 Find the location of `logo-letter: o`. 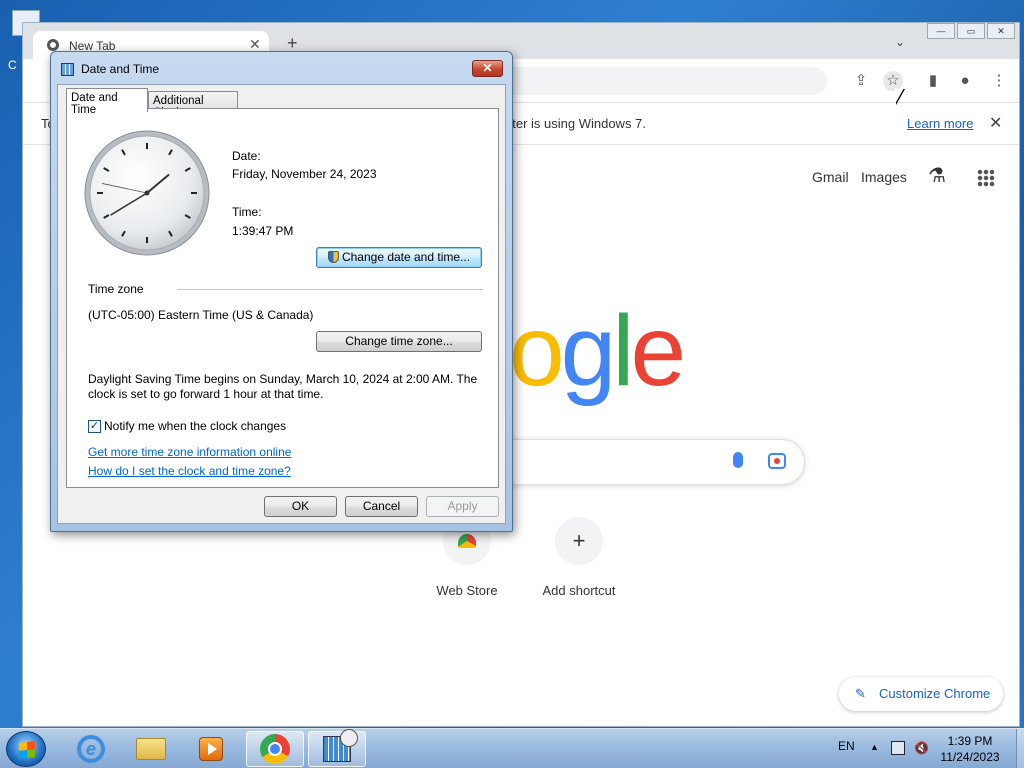

logo-letter: o is located at coordinates (537, 351).